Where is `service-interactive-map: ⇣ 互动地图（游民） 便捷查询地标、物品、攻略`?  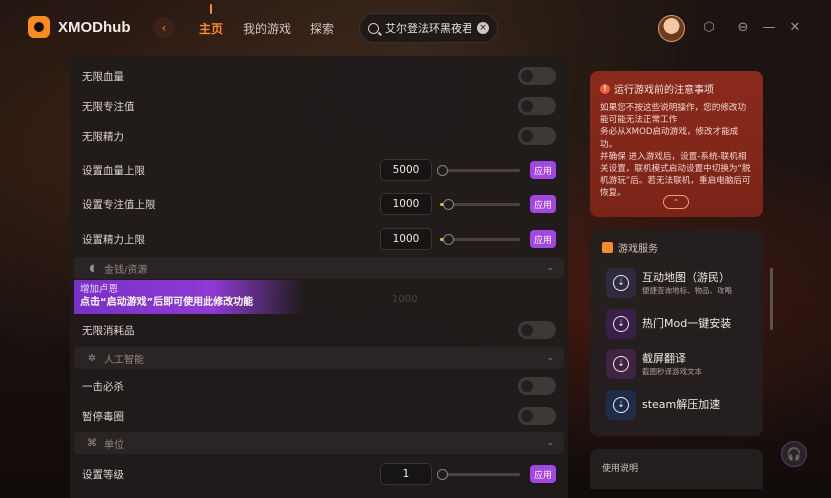 service-interactive-map: ⇣ 互动地图（游民） 便捷查询地标、物品、攻略 is located at coordinates (681, 283).